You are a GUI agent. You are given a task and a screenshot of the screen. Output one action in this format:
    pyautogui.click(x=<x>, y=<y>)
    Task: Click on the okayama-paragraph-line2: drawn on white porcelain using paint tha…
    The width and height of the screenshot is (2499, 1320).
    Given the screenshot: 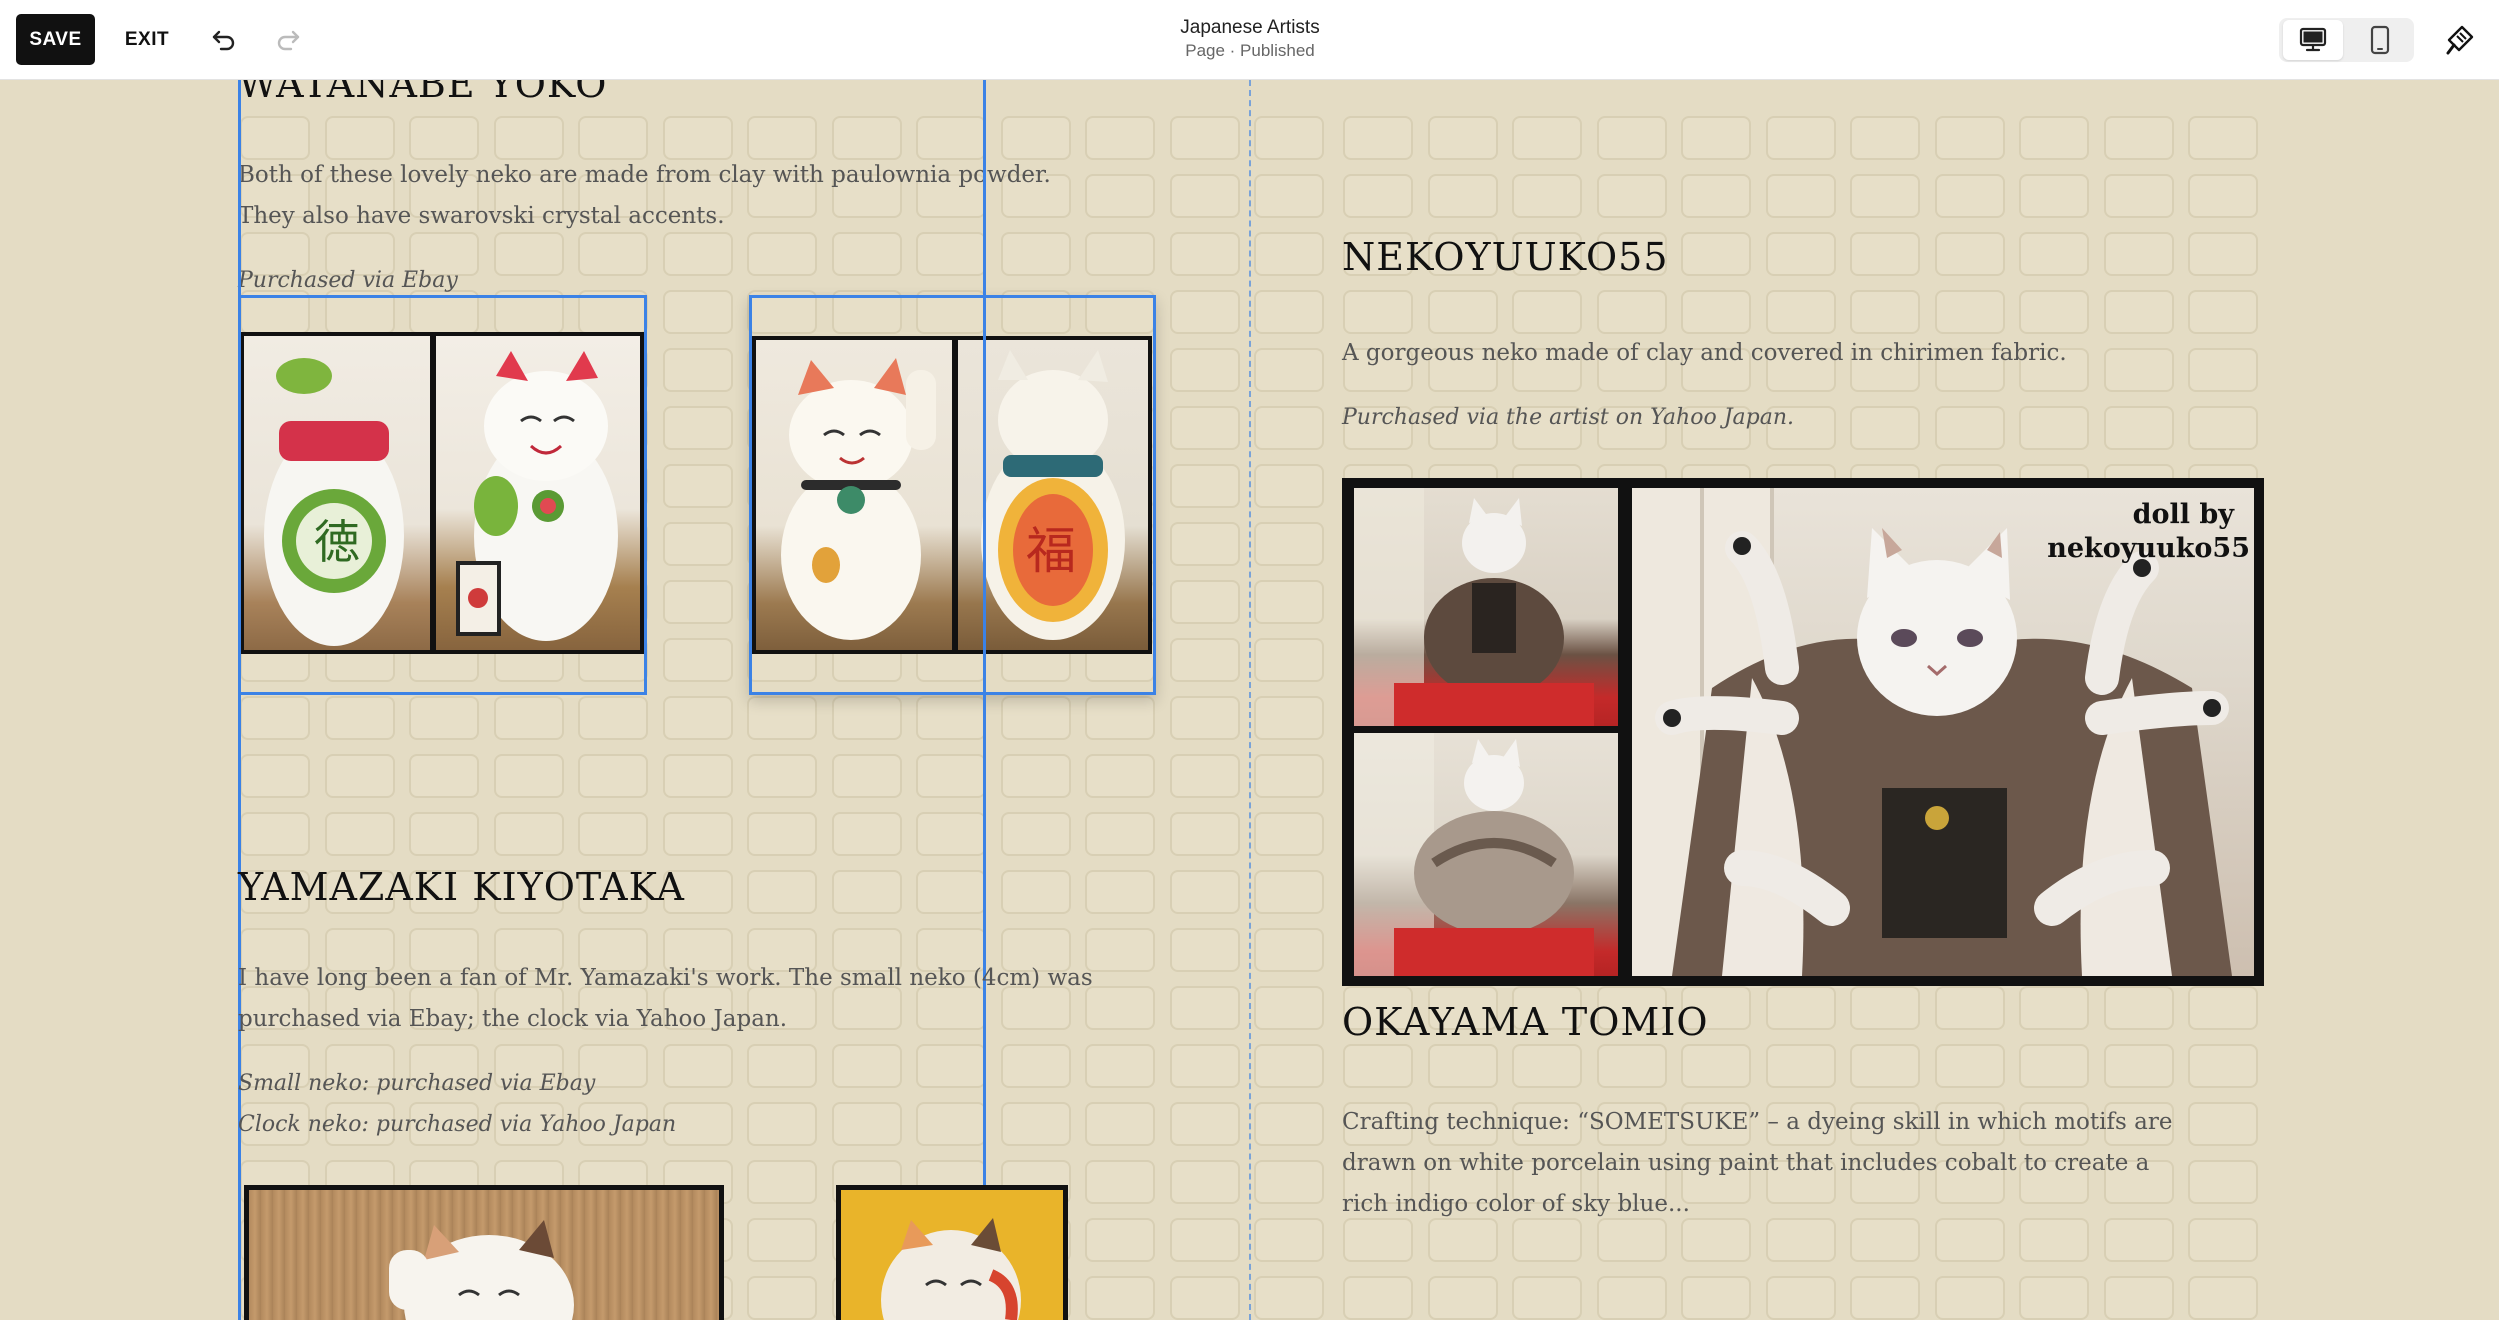 What is the action you would take?
    pyautogui.click(x=1745, y=1163)
    